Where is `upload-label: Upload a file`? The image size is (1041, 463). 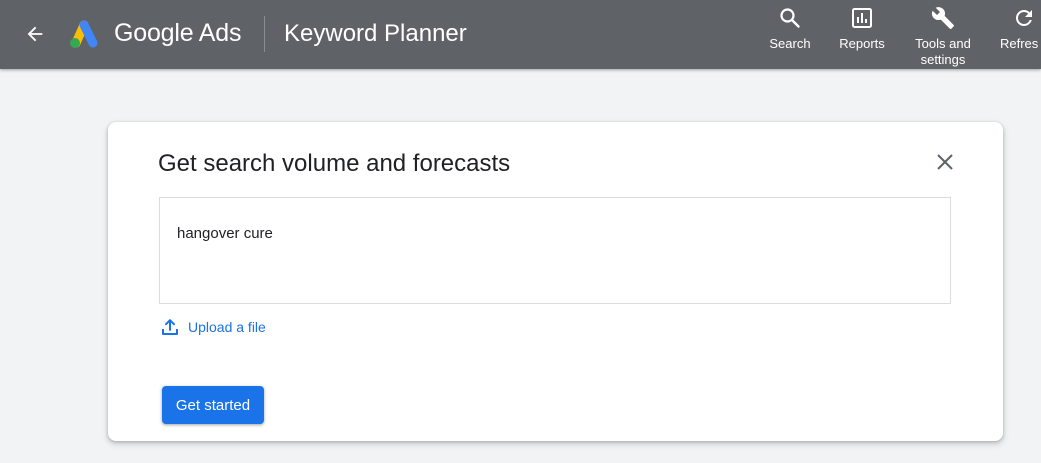 upload-label: Upload a file is located at coordinates (227, 327).